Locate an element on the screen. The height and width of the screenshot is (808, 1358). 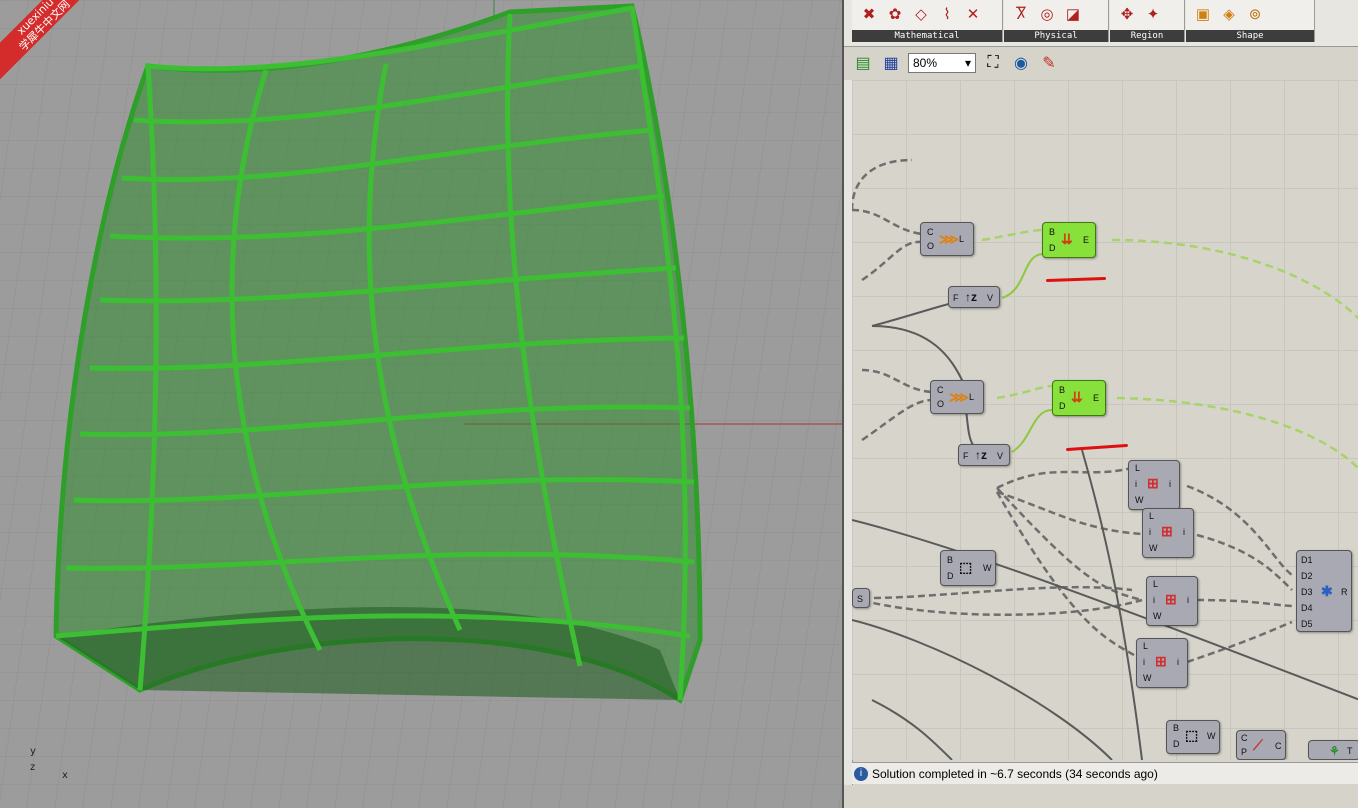
save-file-icon: ▦ is located at coordinates (891, 63).